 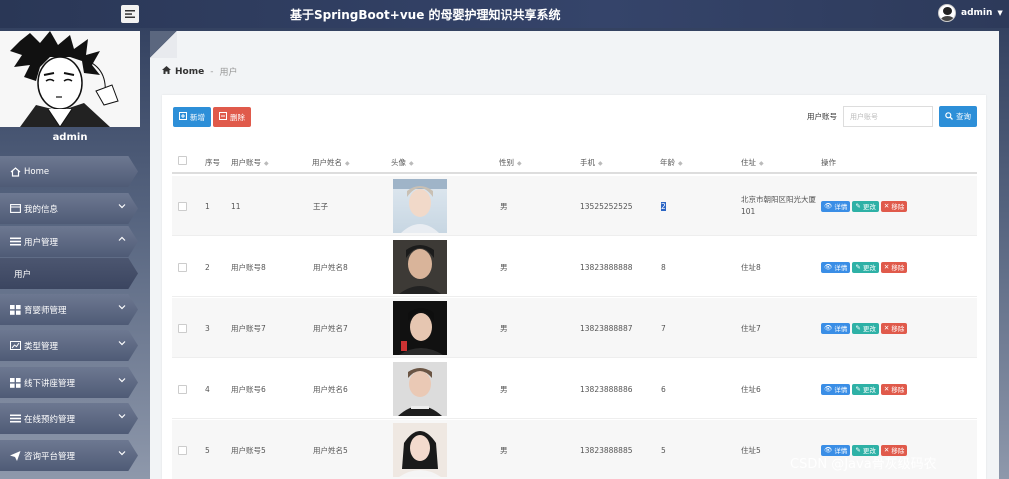 What do you see at coordinates (50, 383) in the screenshot?
I see `sidebar-item-label: 线下讲座管理` at bounding box center [50, 383].